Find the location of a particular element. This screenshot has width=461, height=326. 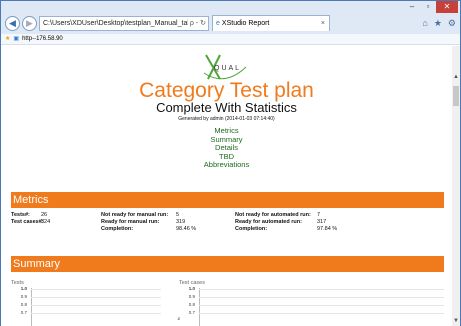

stat-label: Not ready for manual run: is located at coordinates (135, 215).